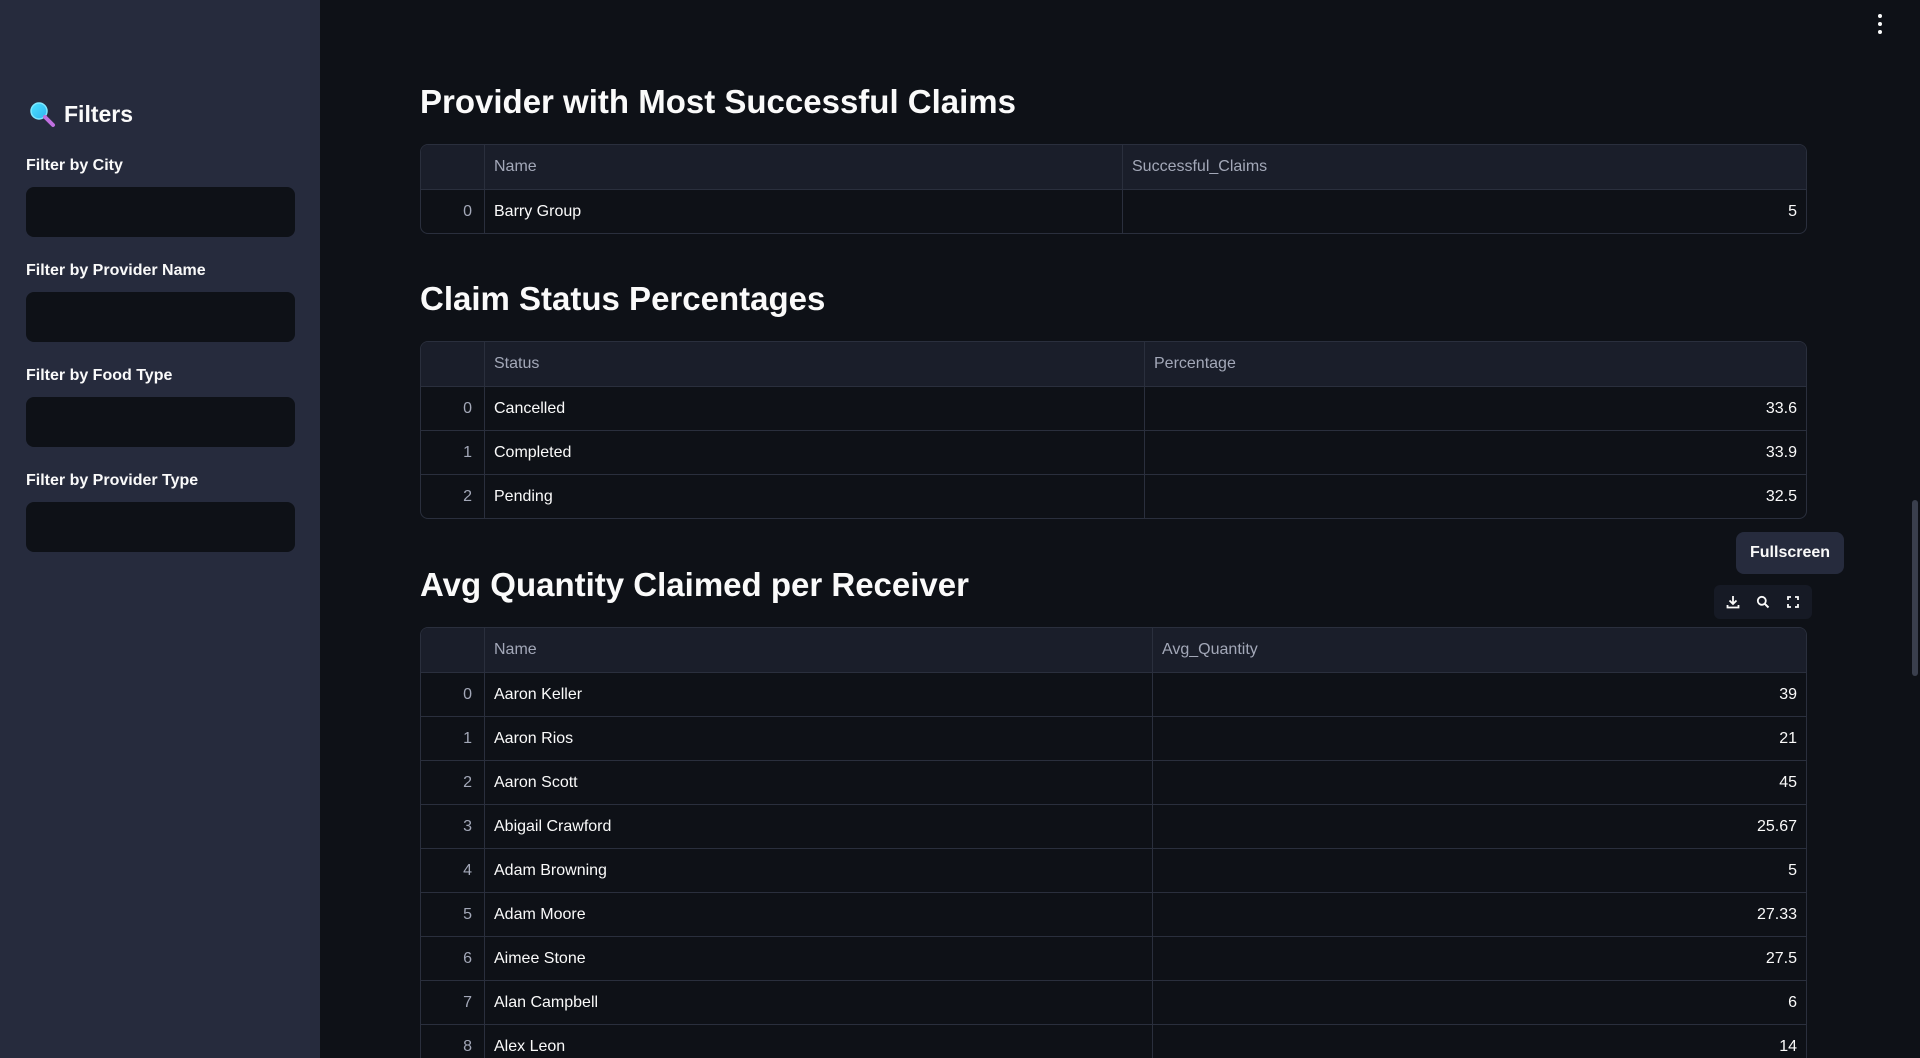 This screenshot has height=1058, width=1920. I want to click on sidebar-title: Filters, so click(99, 113).